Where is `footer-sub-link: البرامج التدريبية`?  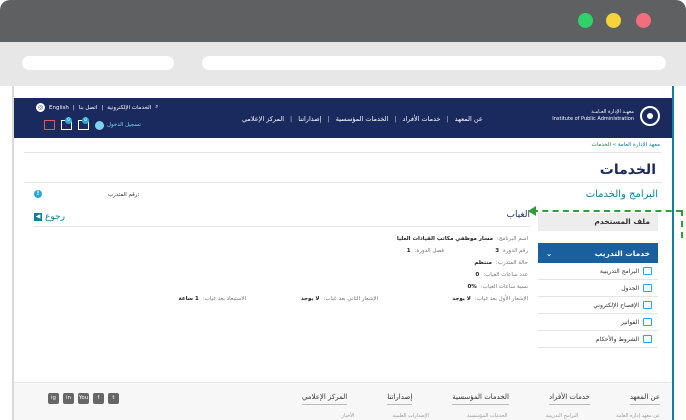 footer-sub-link: البرامج التدريبية is located at coordinates (562, 416).